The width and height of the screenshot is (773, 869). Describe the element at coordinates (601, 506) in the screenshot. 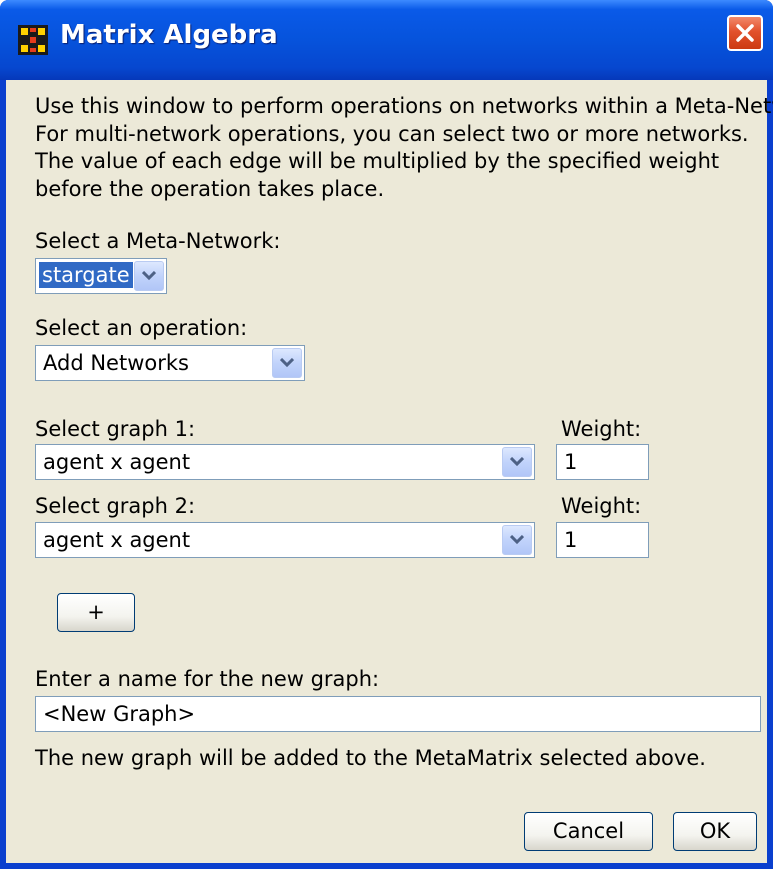

I see `graph-2-weight-label: Weight:` at that location.